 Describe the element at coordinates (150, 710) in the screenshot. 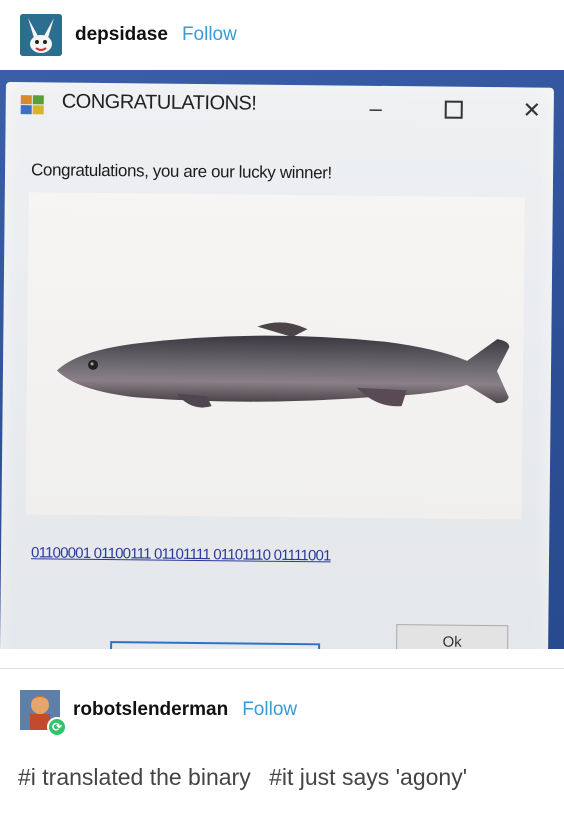

I see `reblogger-username: robotslenderman` at that location.